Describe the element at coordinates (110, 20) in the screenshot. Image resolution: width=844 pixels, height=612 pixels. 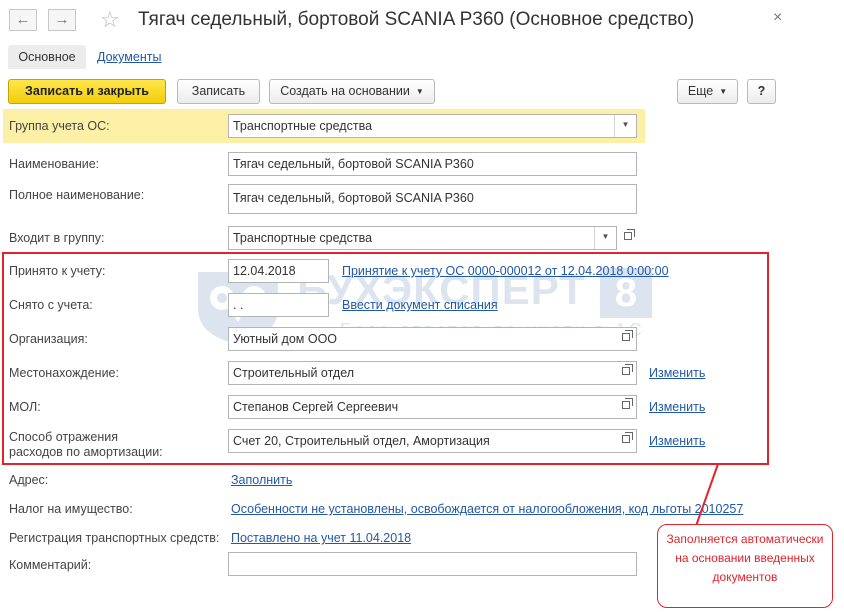
I see `favorite-star-icon: ☆` at that location.